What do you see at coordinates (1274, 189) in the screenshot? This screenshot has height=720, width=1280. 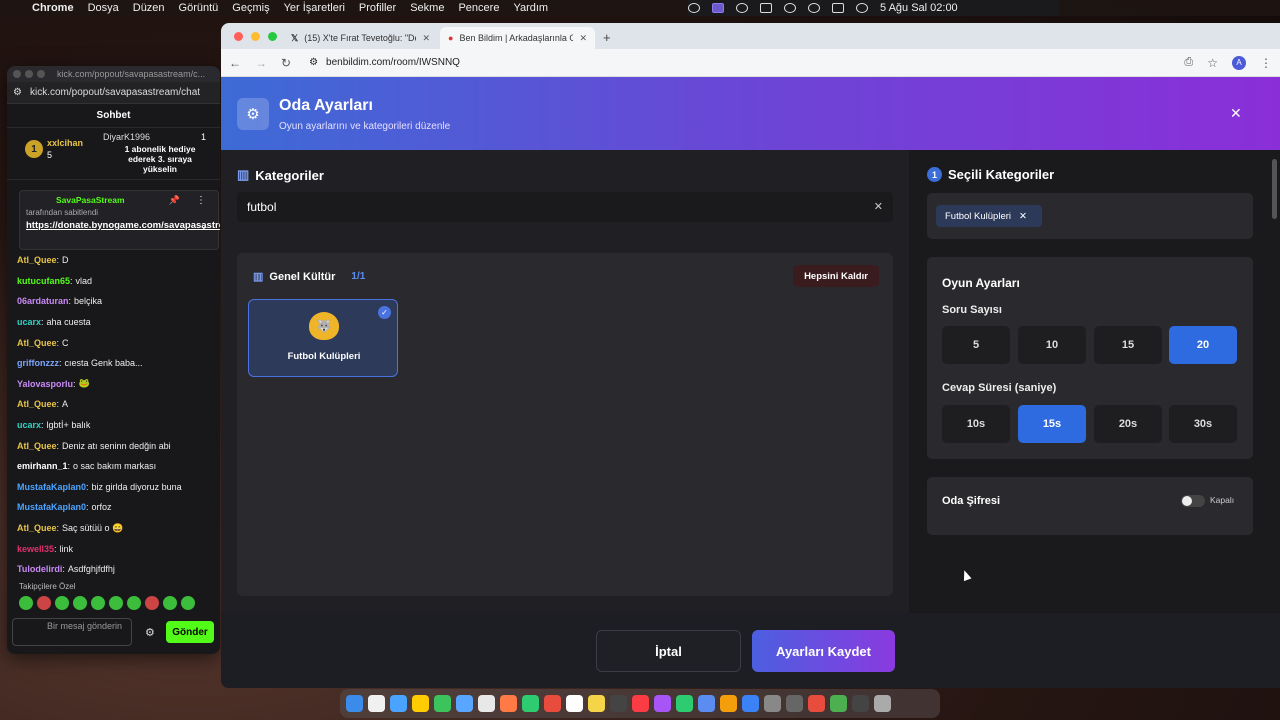 I see `page-scrollbar` at bounding box center [1274, 189].